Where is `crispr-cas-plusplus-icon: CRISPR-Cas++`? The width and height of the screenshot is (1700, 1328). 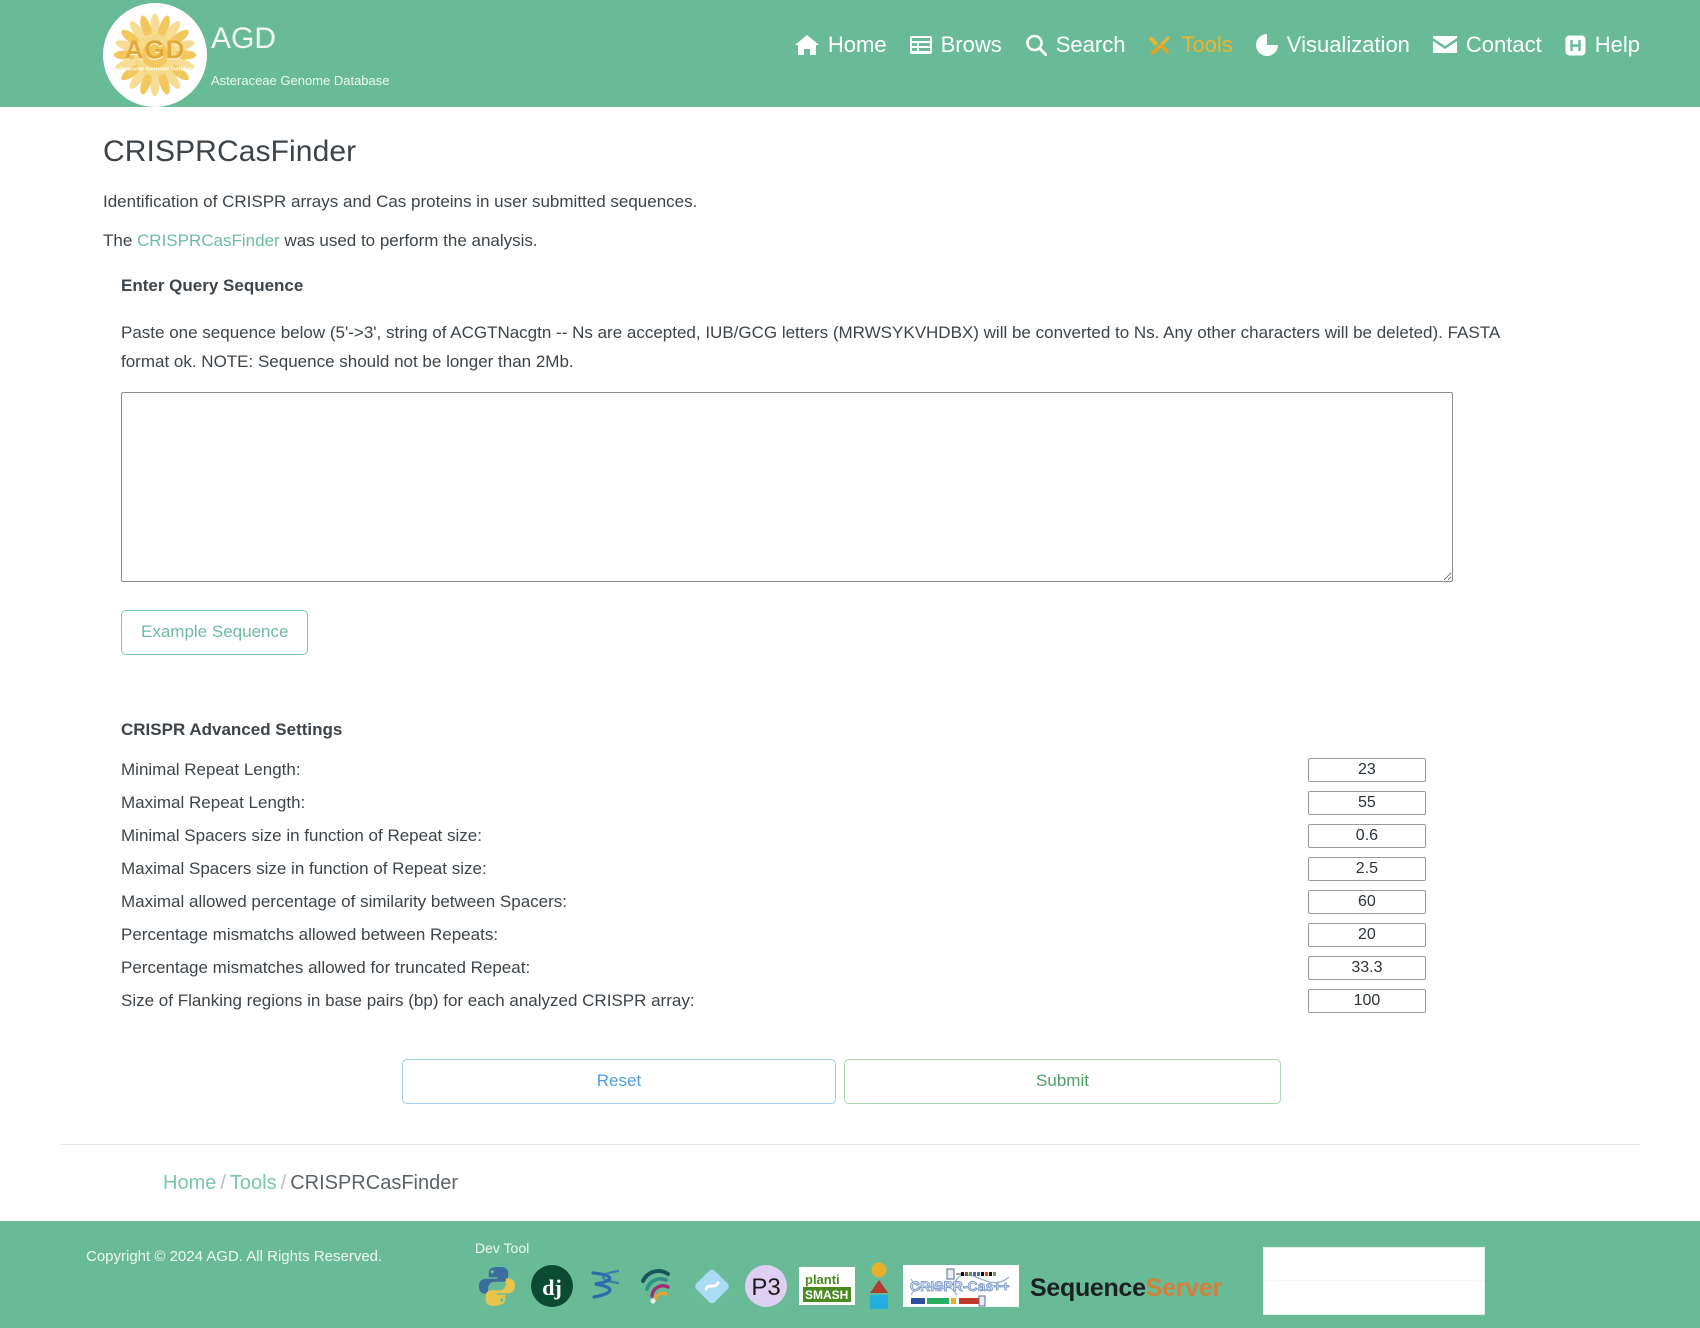
crispr-cas-plusplus-icon: CRISPR-Cas++ is located at coordinates (961, 1288).